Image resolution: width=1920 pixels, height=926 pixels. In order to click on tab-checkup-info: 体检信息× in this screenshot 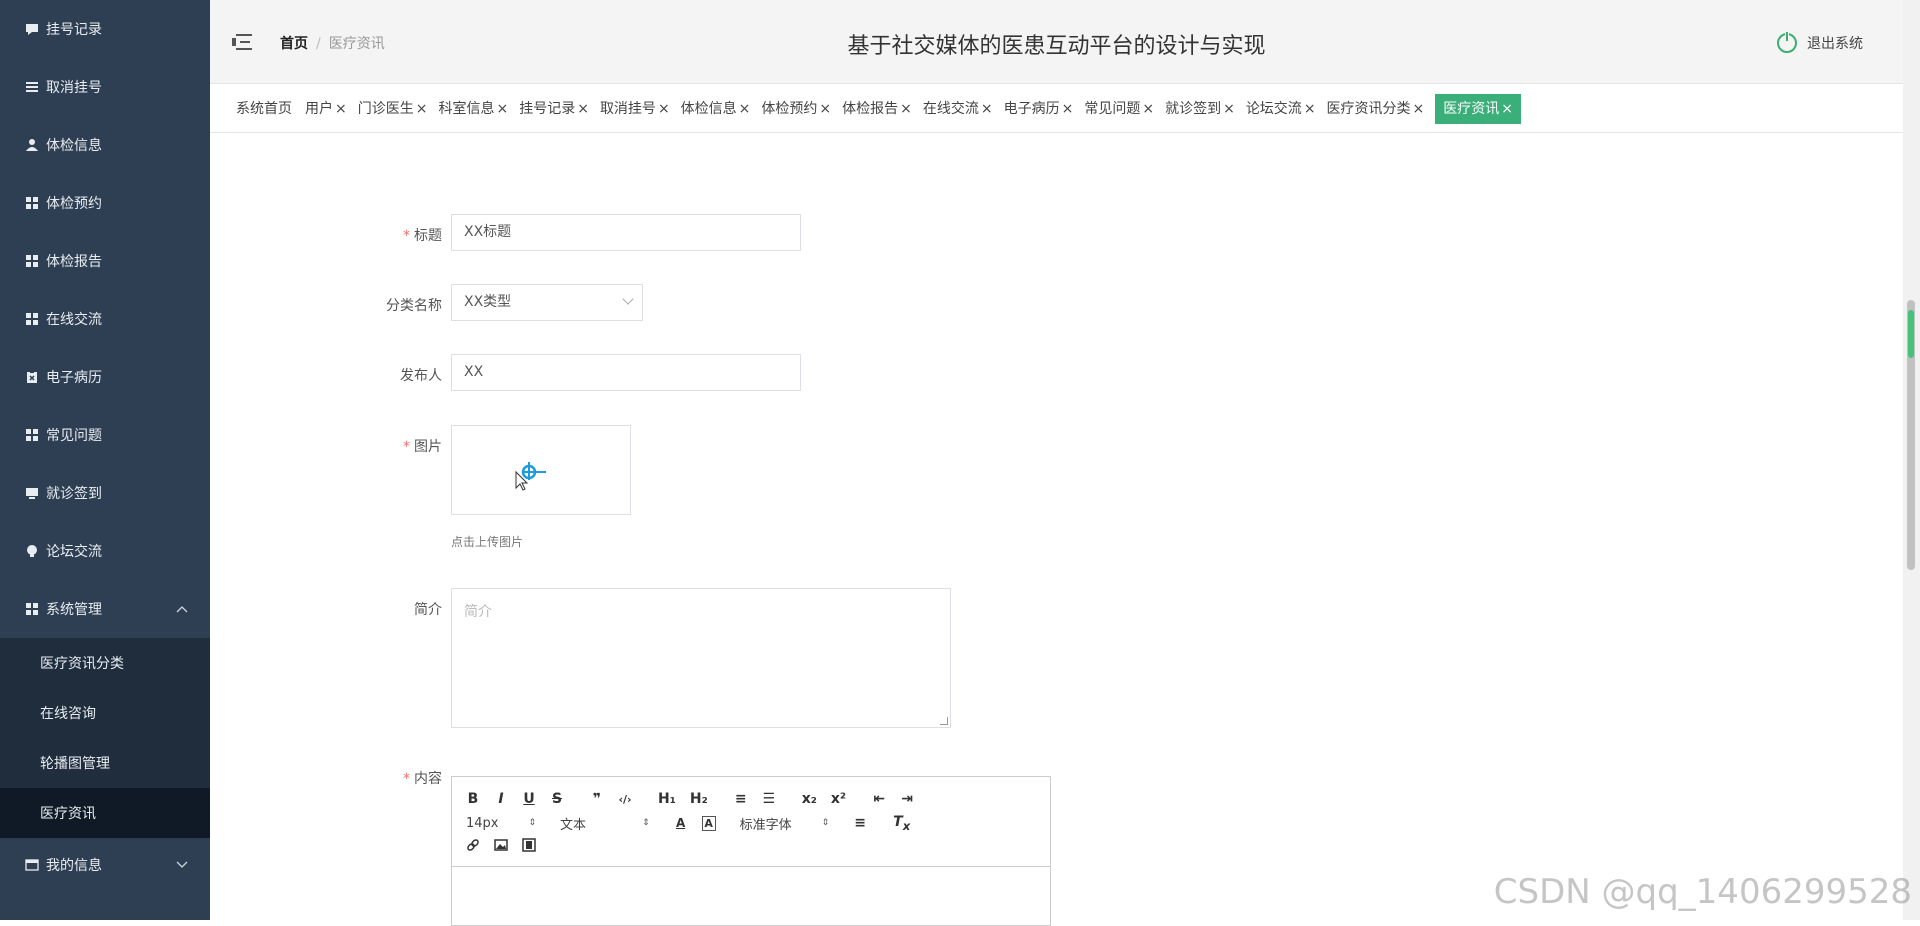, I will do `click(716, 109)`.